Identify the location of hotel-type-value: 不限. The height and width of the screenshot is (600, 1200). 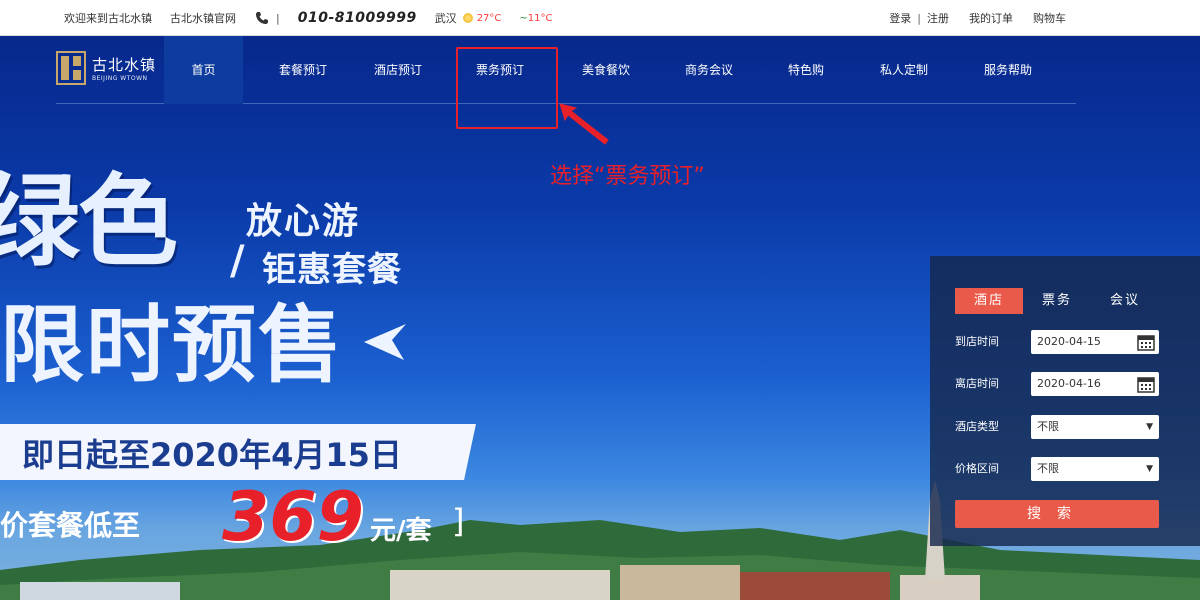
(1048, 426).